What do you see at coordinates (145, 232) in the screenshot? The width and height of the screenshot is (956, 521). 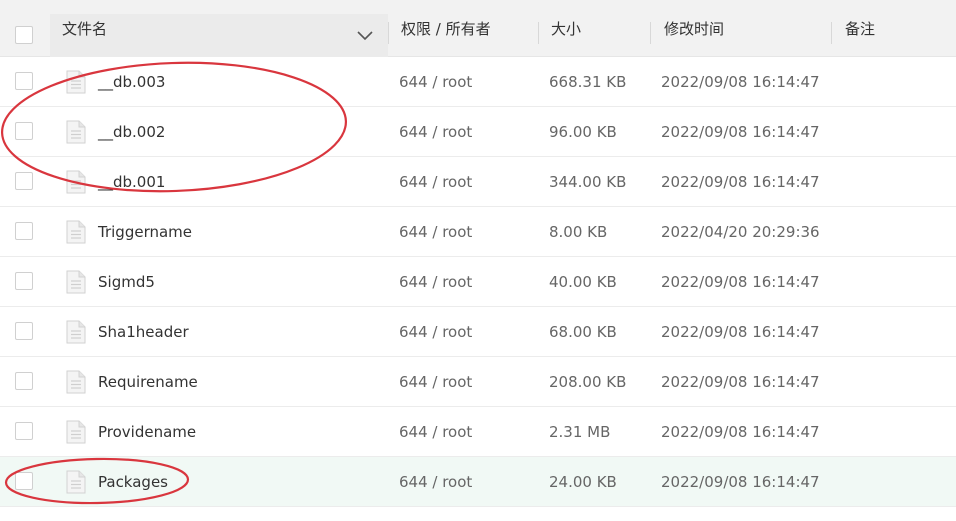 I see `file-name: Triggername` at bounding box center [145, 232].